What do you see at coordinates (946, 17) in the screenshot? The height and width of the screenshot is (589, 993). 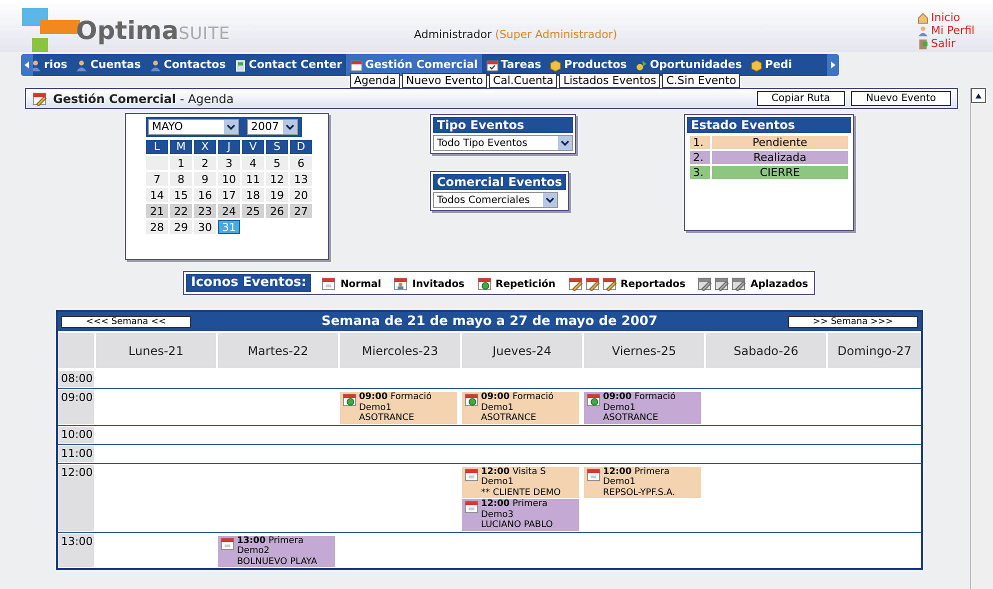 I see `top-link: Inicio` at bounding box center [946, 17].